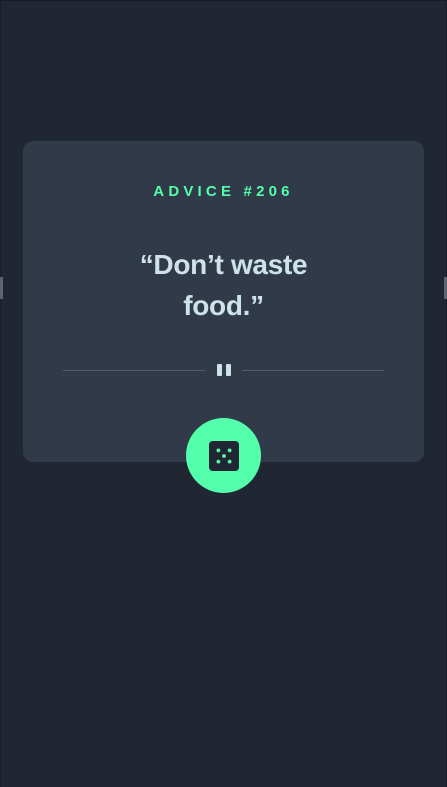  I want to click on pause-icon, so click(224, 370).